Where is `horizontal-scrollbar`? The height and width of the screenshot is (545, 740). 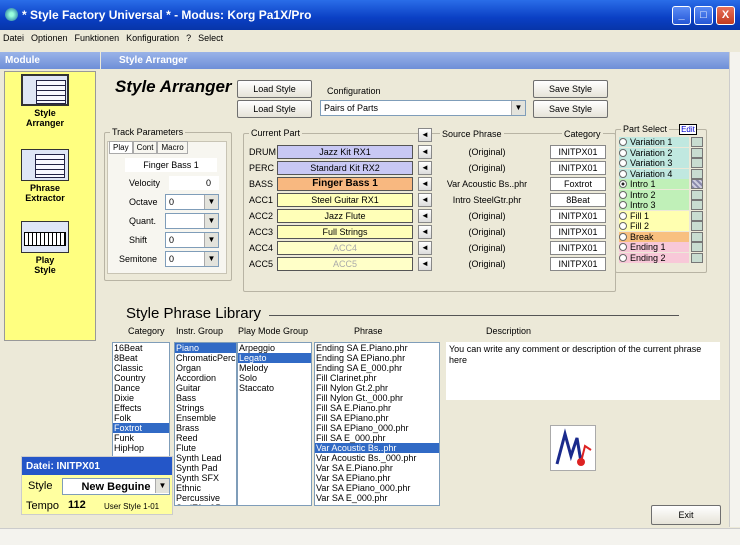
horizontal-scrollbar is located at coordinates (370, 536).